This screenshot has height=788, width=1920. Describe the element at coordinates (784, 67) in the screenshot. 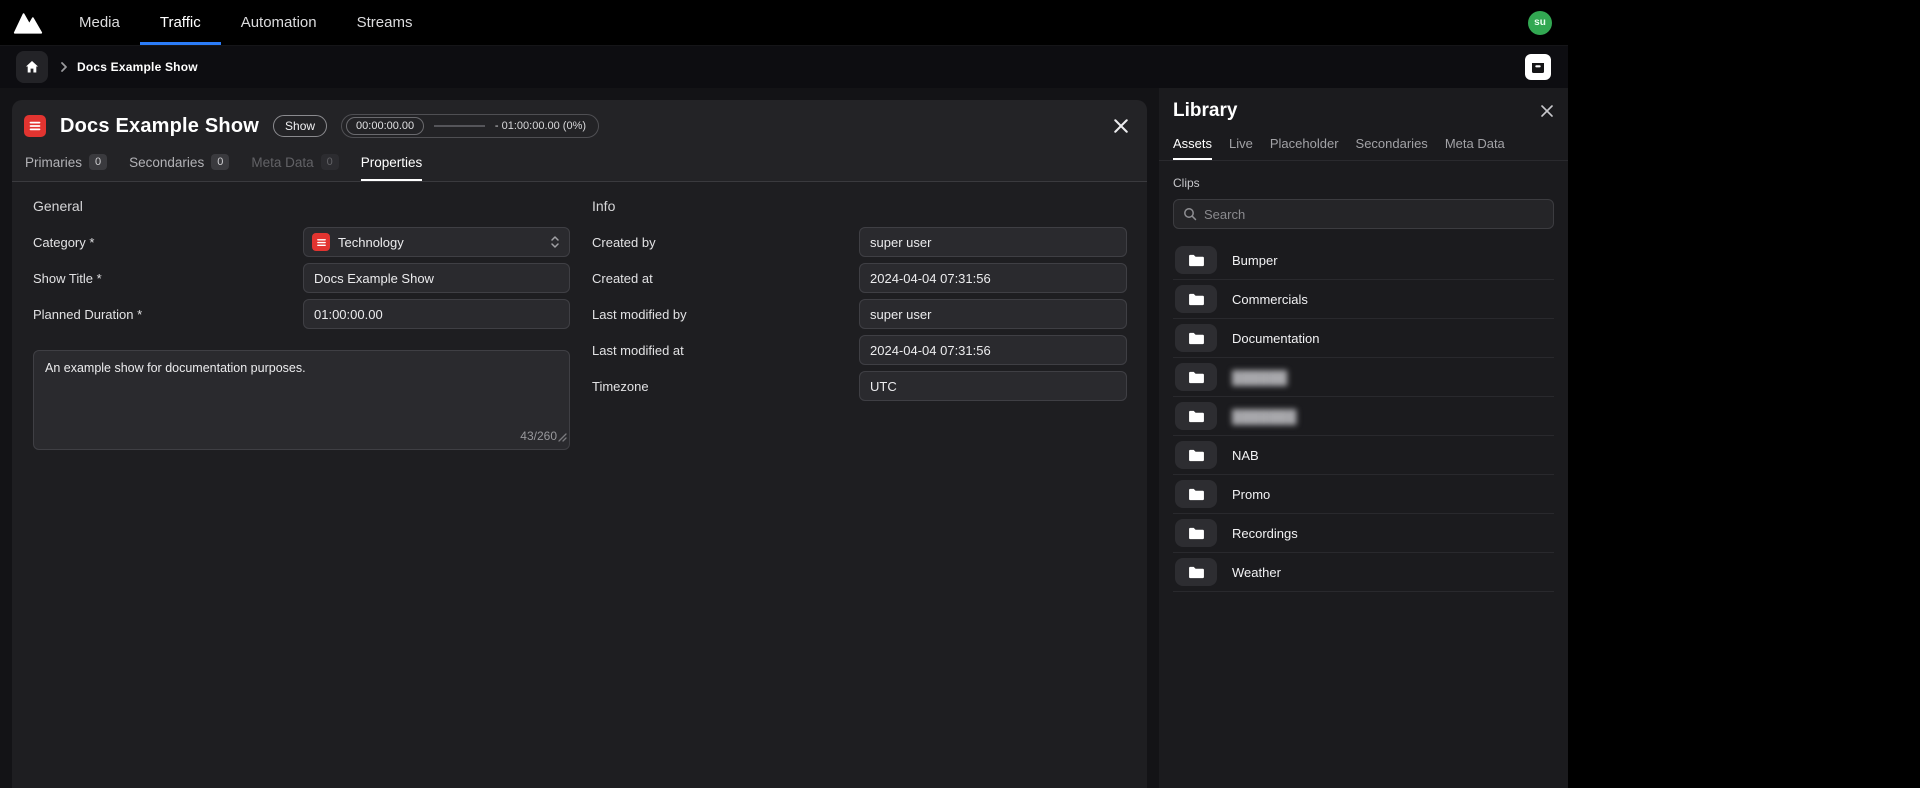

I see `breadcrumb-bar: Docs Example Show` at that location.